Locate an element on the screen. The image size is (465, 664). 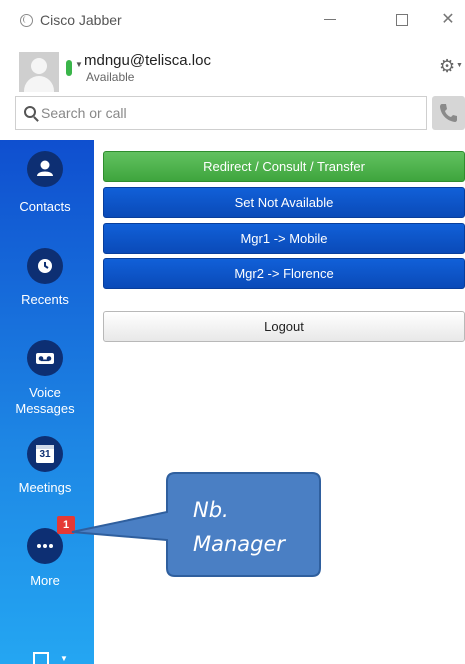
sidebar-item-label: Messages is located at coordinates (45, 408).